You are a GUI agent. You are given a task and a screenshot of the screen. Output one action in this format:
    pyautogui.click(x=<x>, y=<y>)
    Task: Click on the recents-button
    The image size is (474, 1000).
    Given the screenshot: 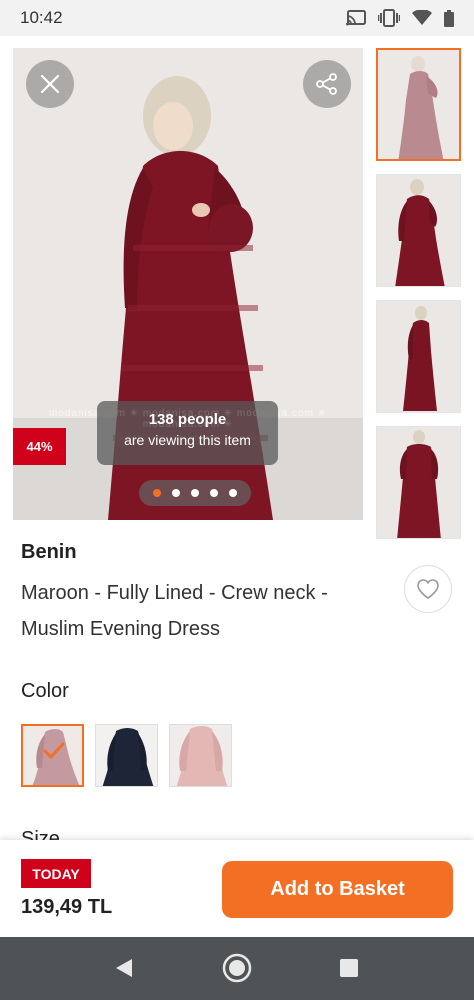 What is the action you would take?
    pyautogui.click(x=349, y=968)
    